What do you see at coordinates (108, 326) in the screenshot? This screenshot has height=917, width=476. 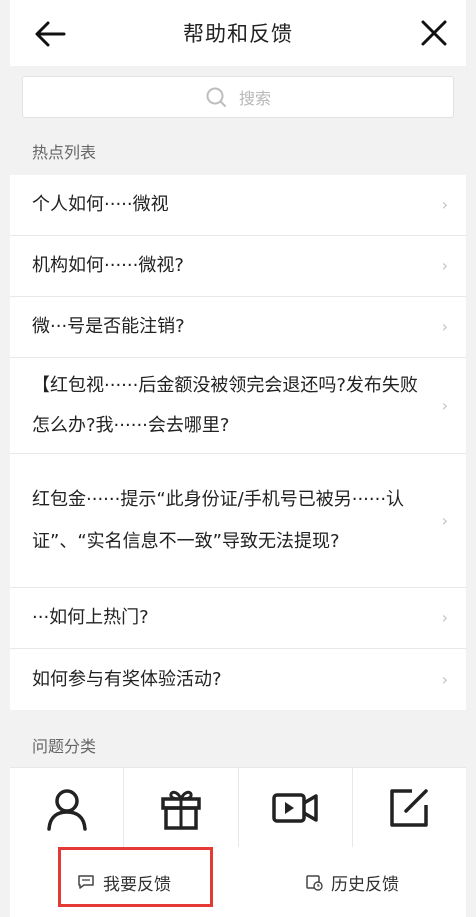 I see `list-item-label: 微···号是否能注销?` at bounding box center [108, 326].